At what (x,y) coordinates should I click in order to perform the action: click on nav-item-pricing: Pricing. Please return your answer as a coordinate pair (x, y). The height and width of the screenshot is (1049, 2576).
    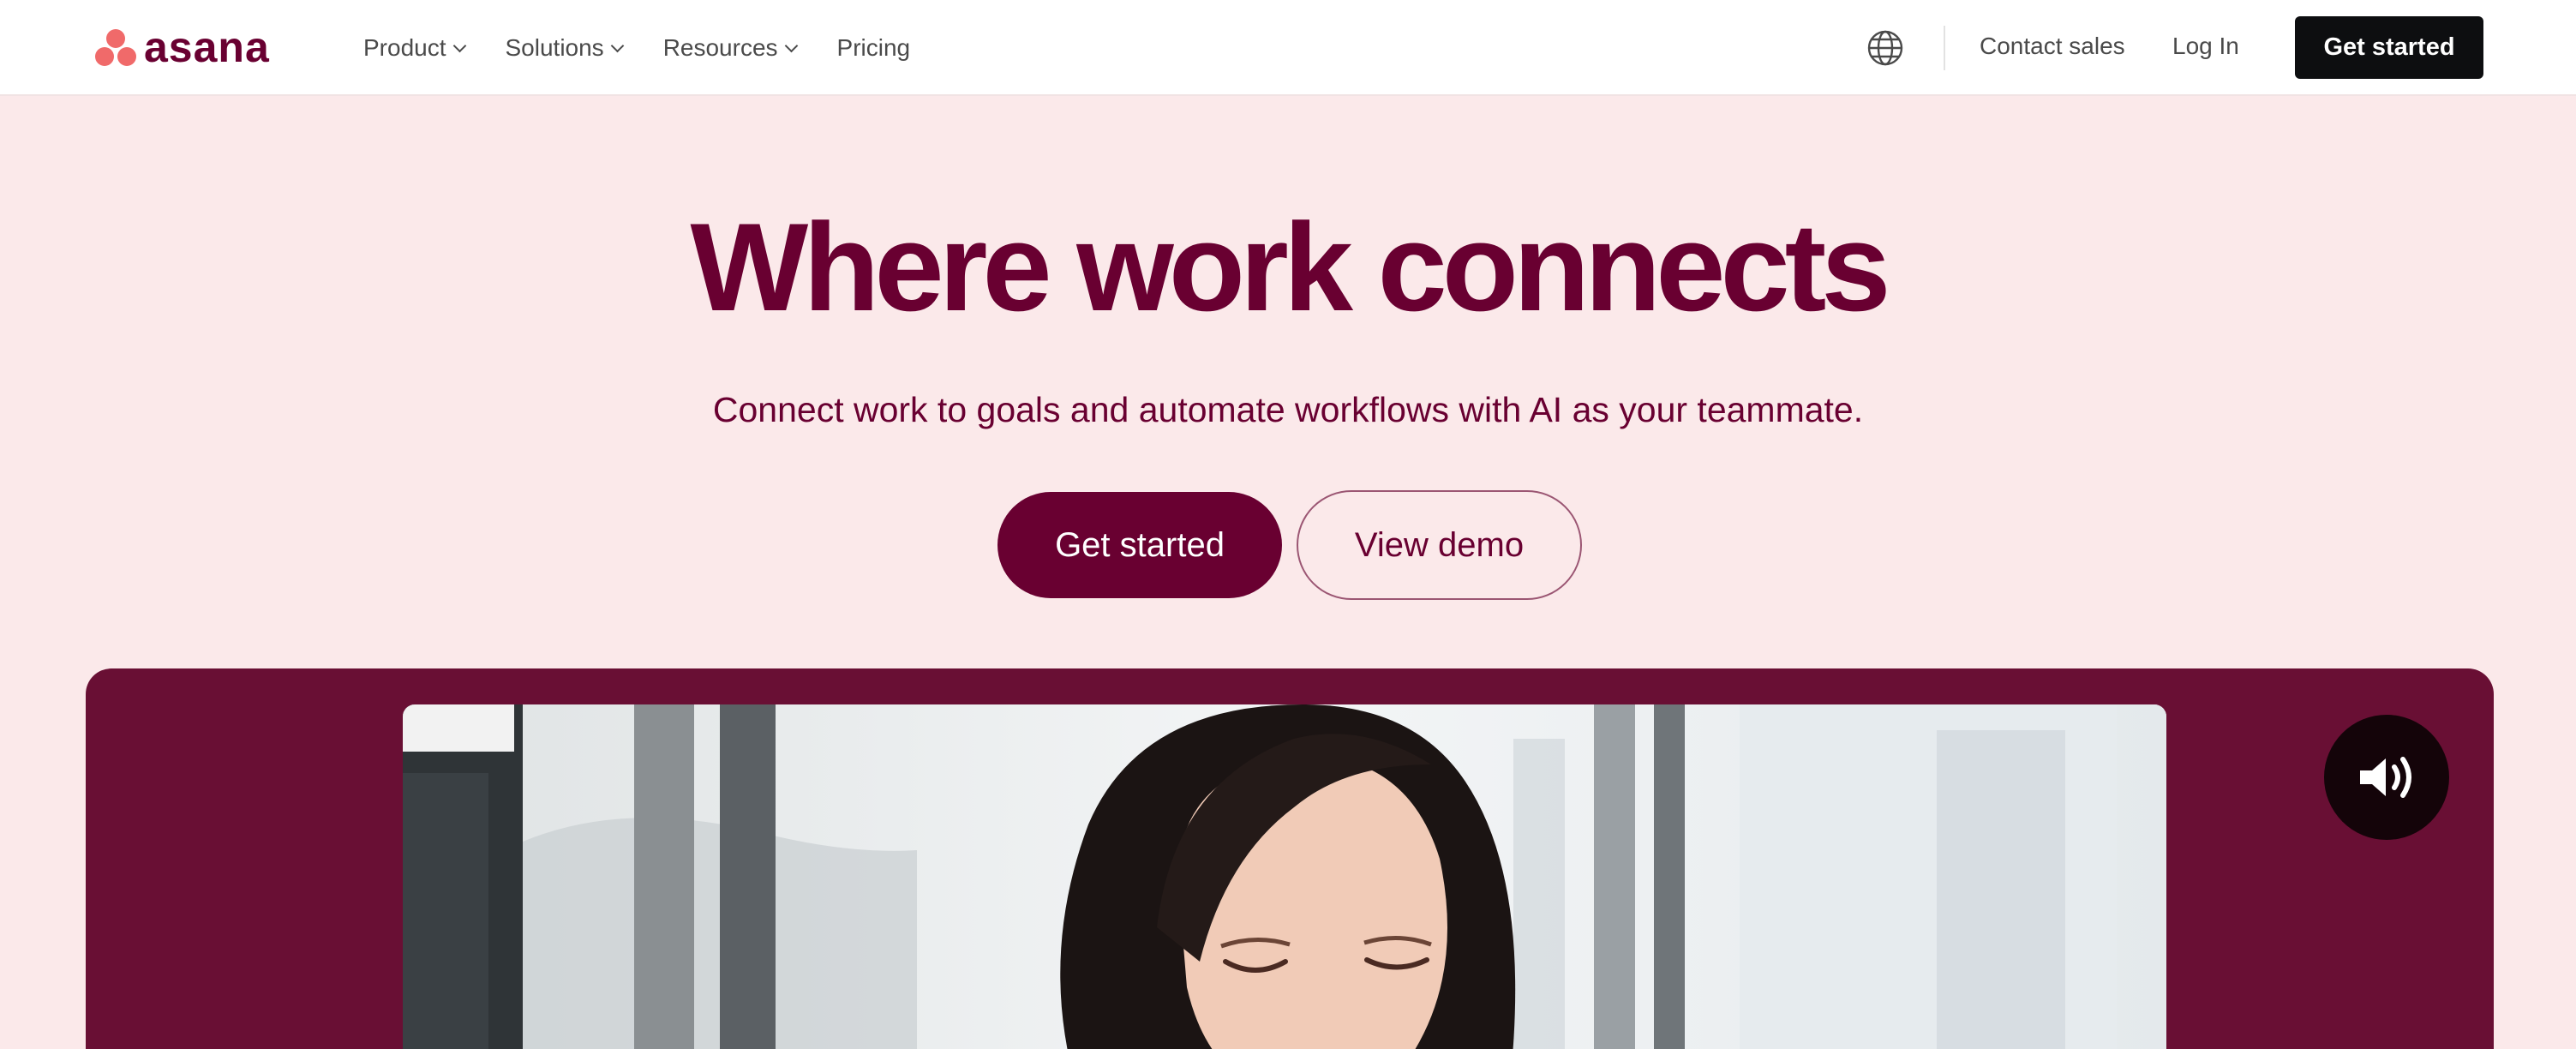
    Looking at the image, I should click on (874, 48).